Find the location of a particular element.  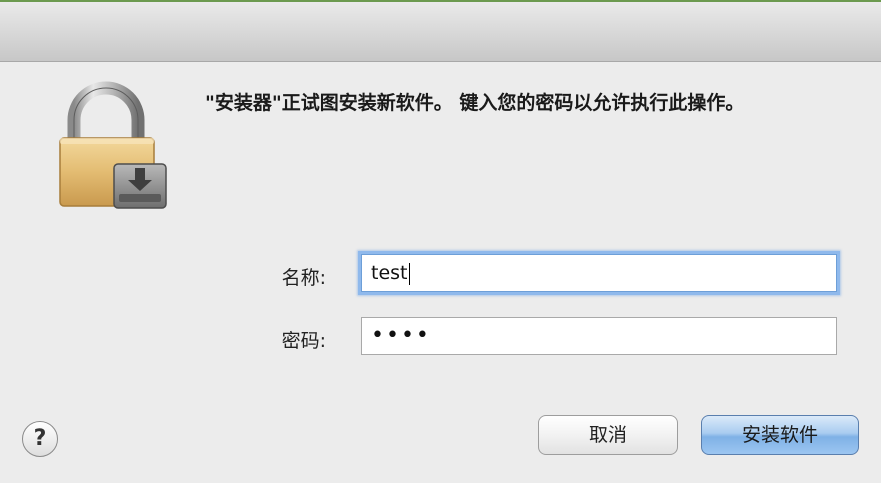

name-label: 名称: is located at coordinates (303, 278).